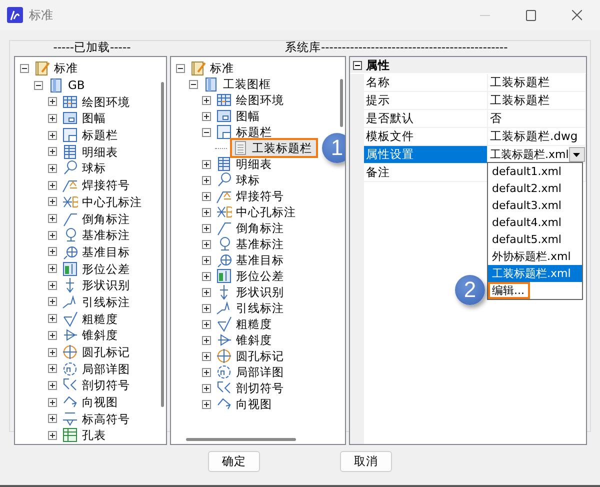 The height and width of the screenshot is (487, 600). What do you see at coordinates (15, 15) in the screenshot?
I see `app-logo-icon` at bounding box center [15, 15].